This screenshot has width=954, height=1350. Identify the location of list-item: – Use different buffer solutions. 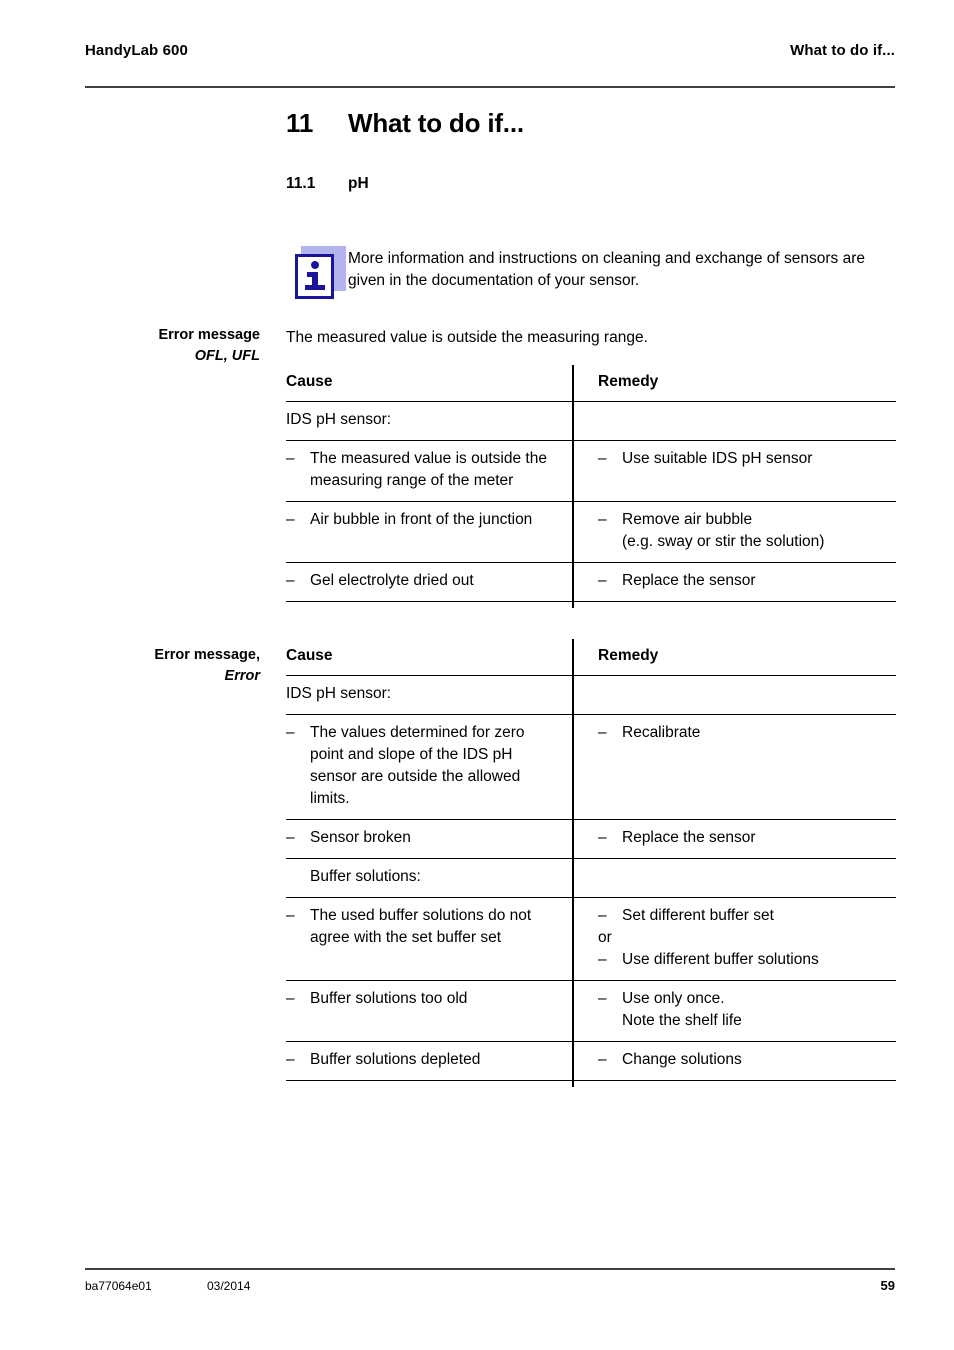
(742, 960).